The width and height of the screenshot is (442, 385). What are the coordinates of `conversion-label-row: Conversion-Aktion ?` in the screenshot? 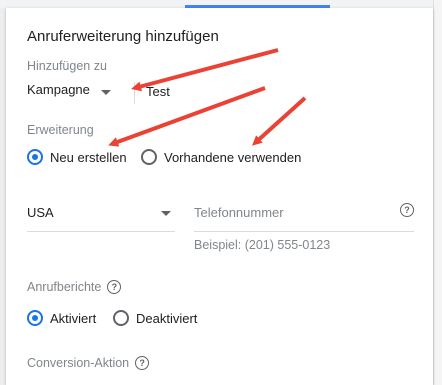 It's located at (88, 363).